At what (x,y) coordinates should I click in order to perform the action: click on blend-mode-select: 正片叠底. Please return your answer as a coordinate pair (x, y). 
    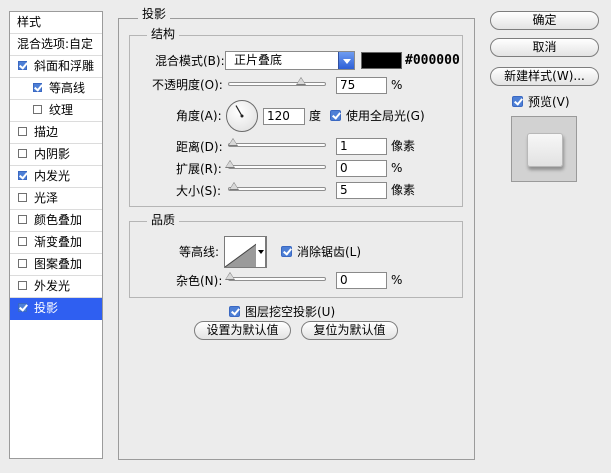
    Looking at the image, I should click on (290, 60).